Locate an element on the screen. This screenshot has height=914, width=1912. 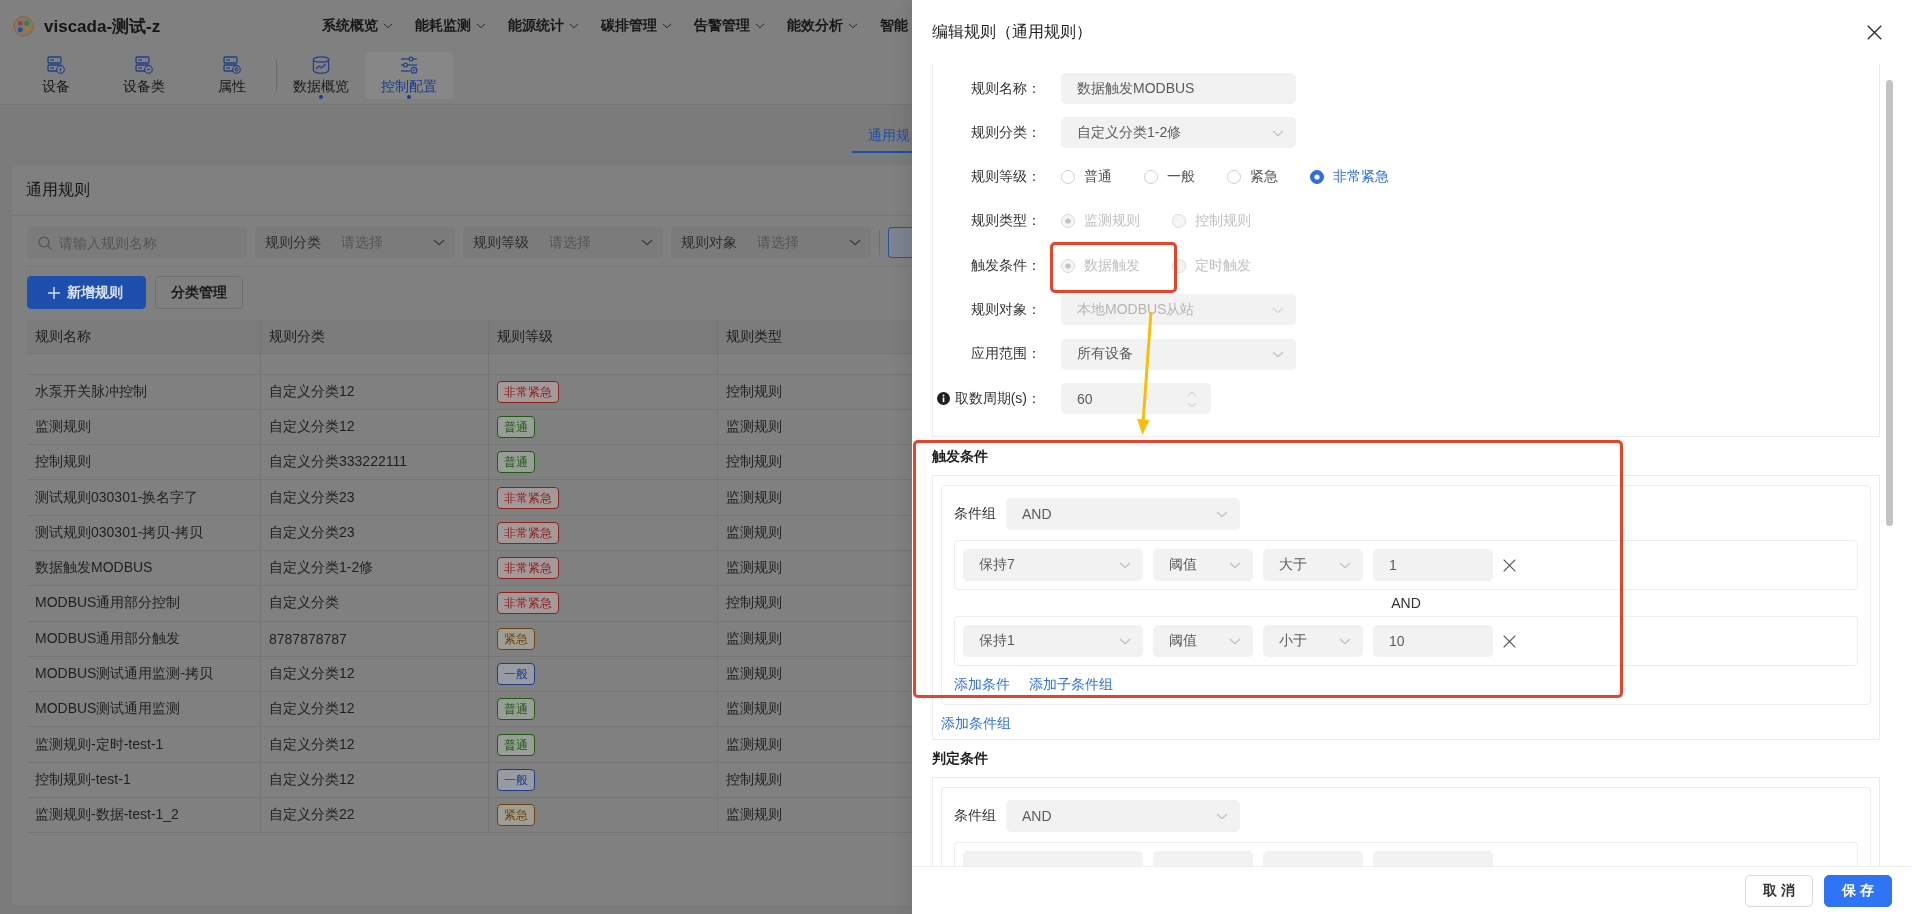
table-cell: 测试规则030301-换名字了 is located at coordinates (144, 497).